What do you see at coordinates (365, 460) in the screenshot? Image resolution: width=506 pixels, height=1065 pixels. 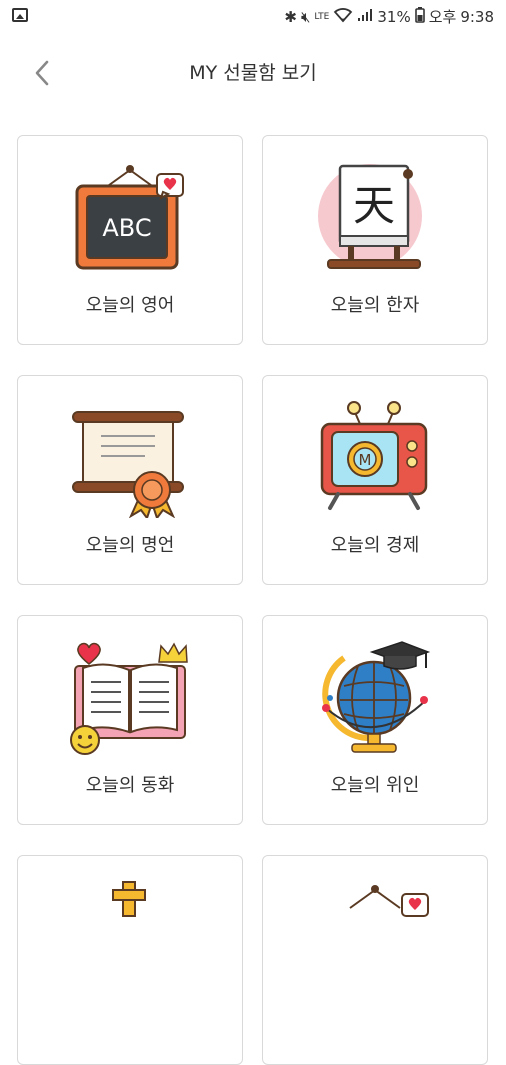 I see `tv-char: M` at bounding box center [365, 460].